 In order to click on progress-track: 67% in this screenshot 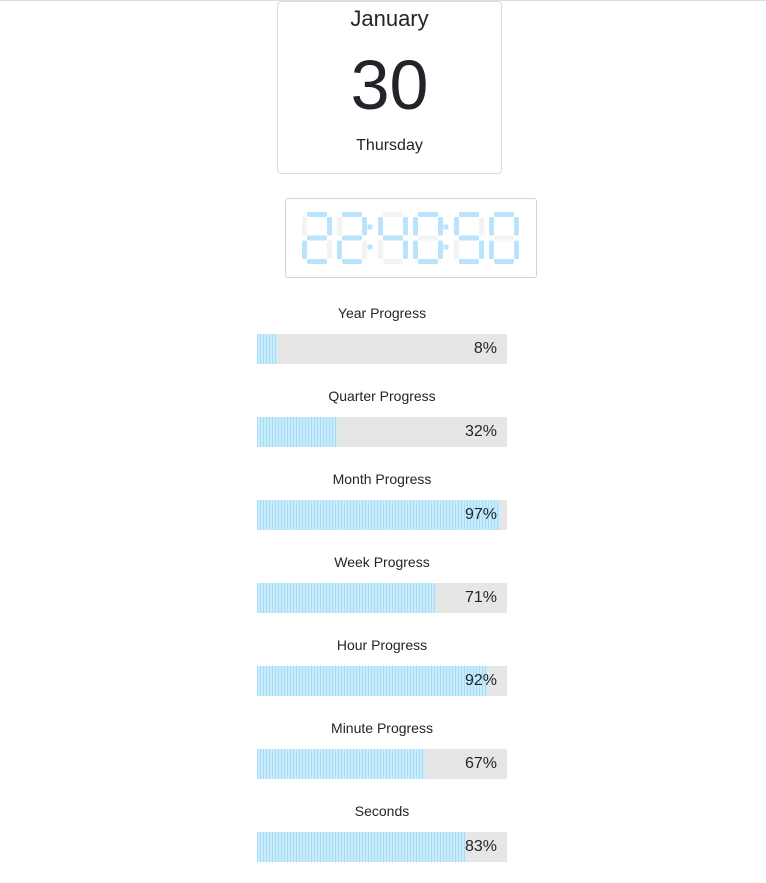, I will do `click(382, 764)`.